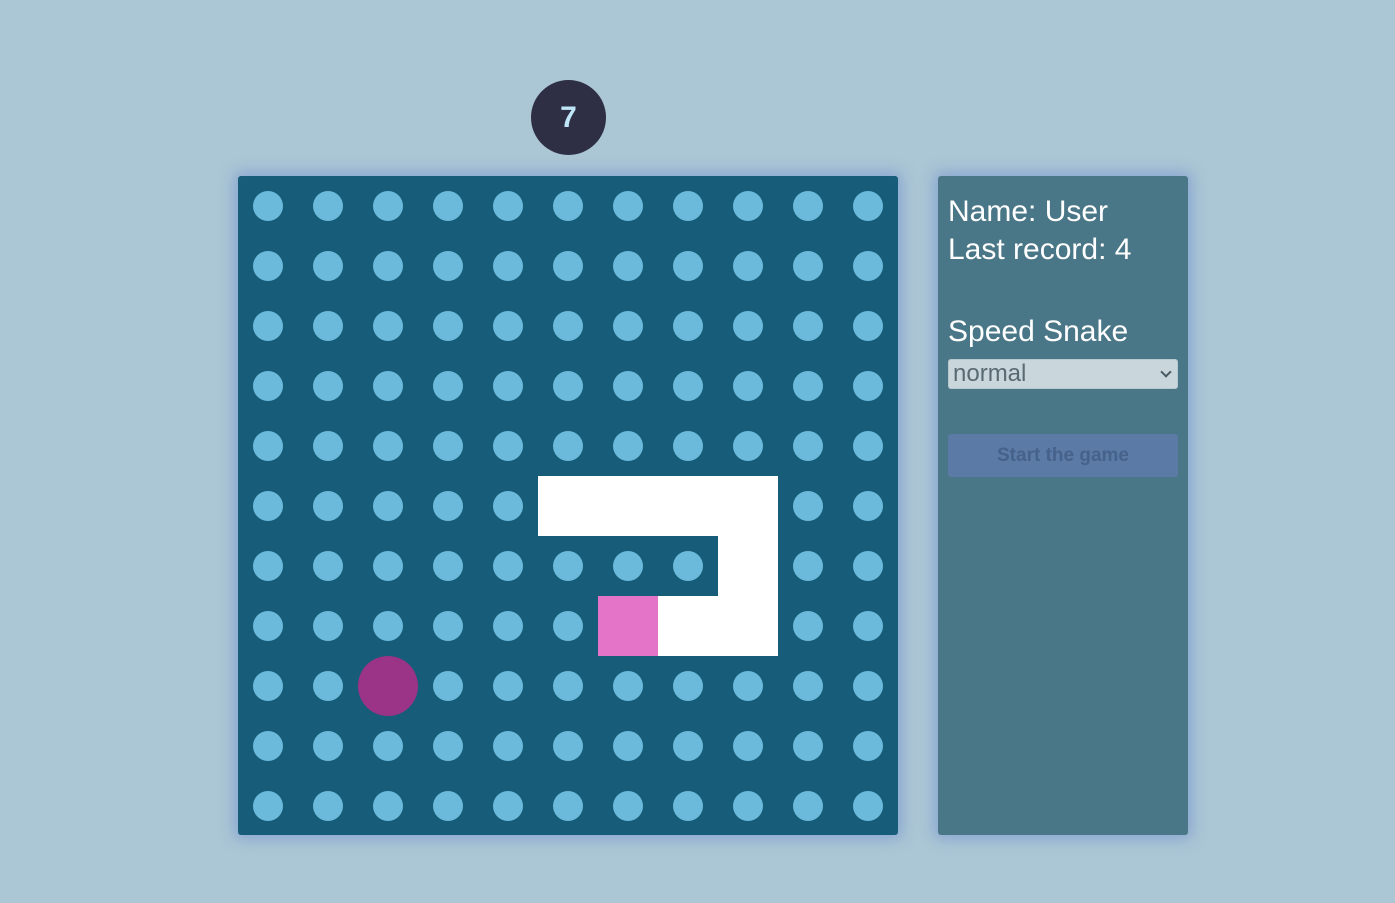 This screenshot has height=903, width=1395. Describe the element at coordinates (628, 626) in the screenshot. I see `snake-head` at that location.